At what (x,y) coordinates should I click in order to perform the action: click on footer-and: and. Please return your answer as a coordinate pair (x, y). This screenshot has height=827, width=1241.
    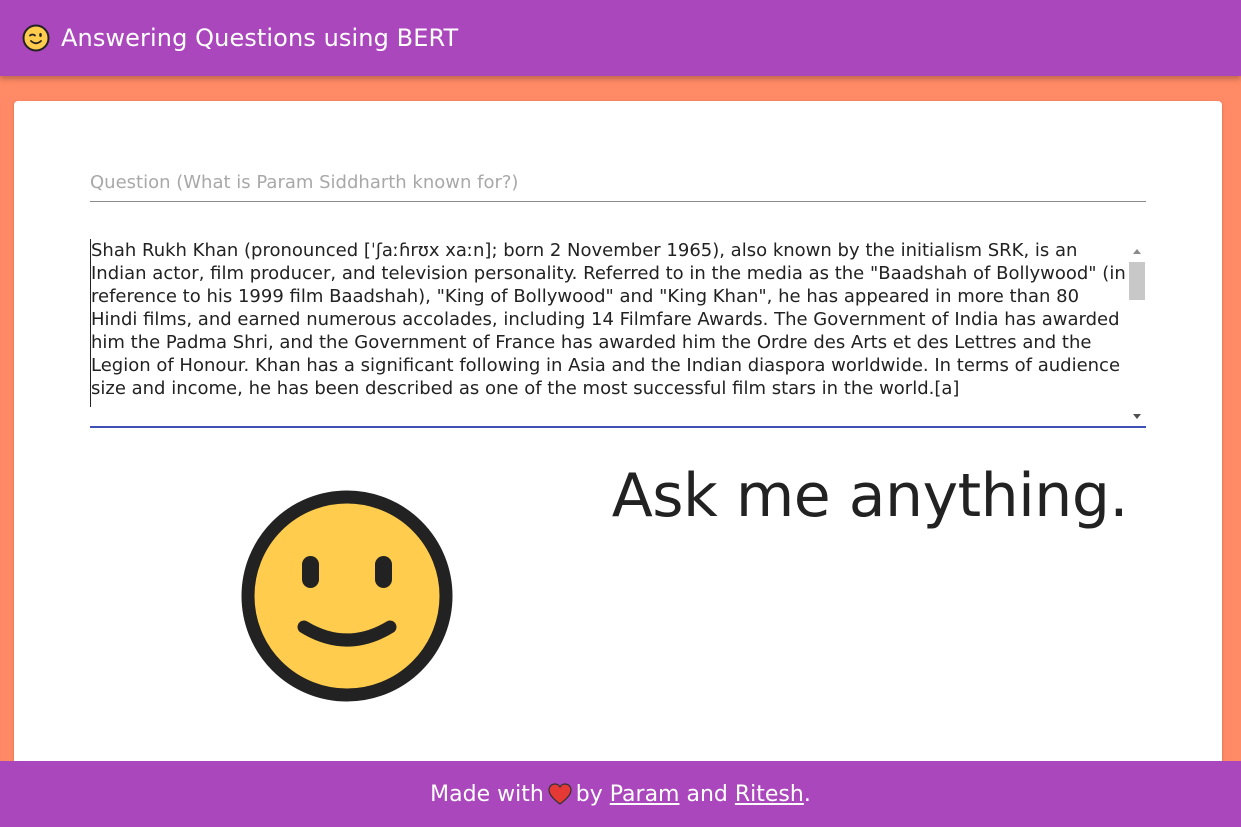
    Looking at the image, I should click on (707, 794).